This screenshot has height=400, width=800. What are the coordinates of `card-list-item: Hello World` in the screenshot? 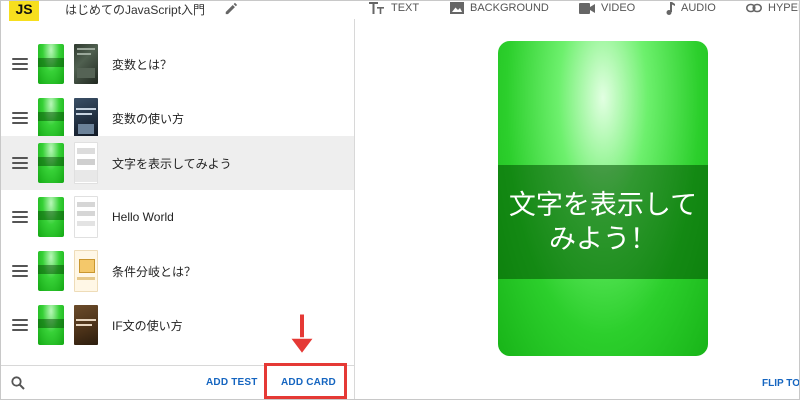 It's located at (177, 217).